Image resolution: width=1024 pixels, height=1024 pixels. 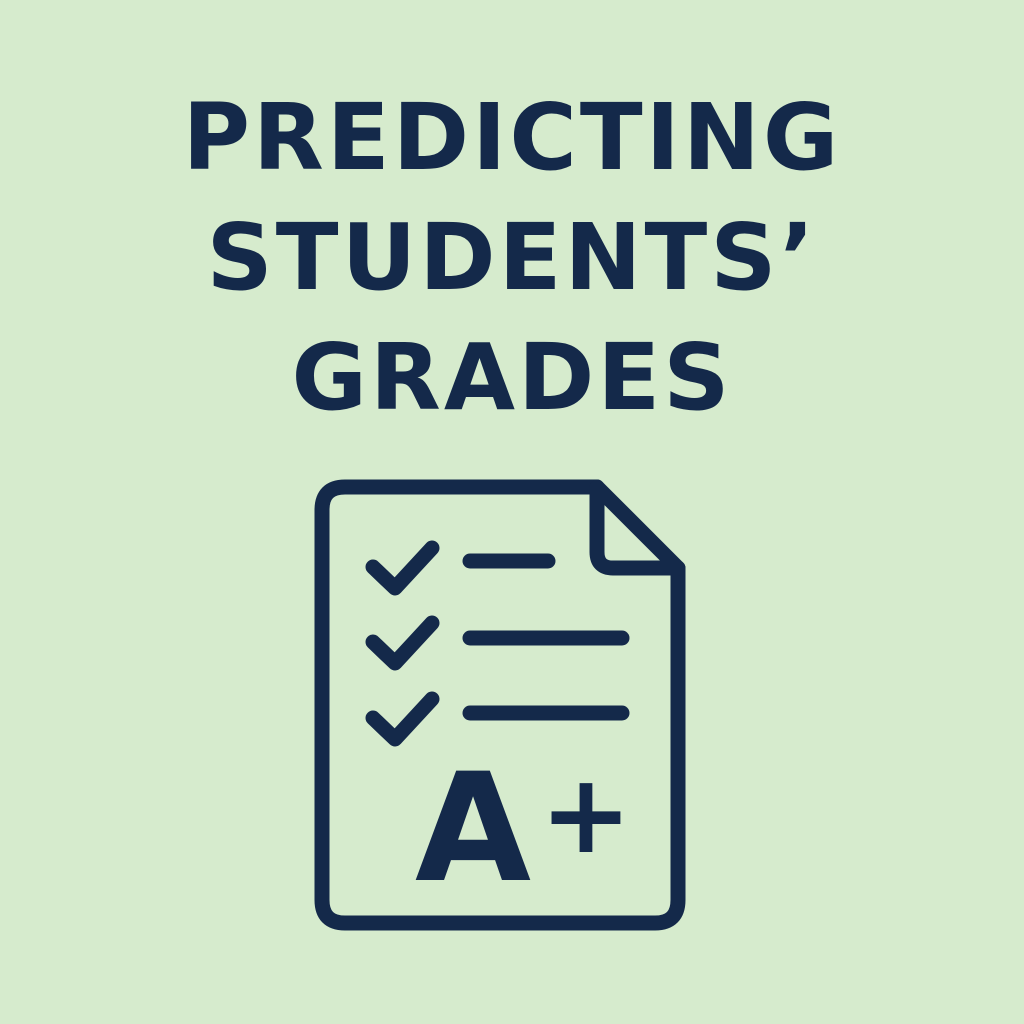 What do you see at coordinates (512, 137) in the screenshot?
I see `title-line-1: PREDICTING` at bounding box center [512, 137].